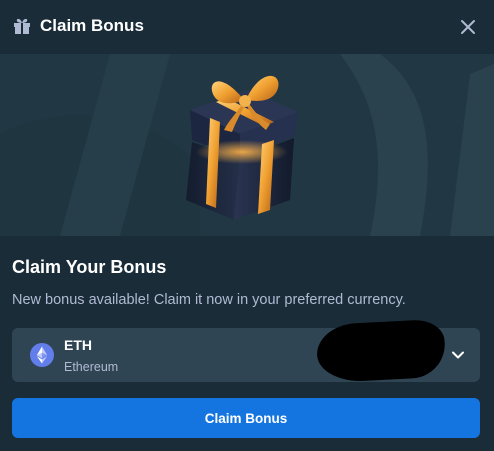 Image resolution: width=494 pixels, height=451 pixels. What do you see at coordinates (458, 355) in the screenshot?
I see `chevron-down-icon` at bounding box center [458, 355].